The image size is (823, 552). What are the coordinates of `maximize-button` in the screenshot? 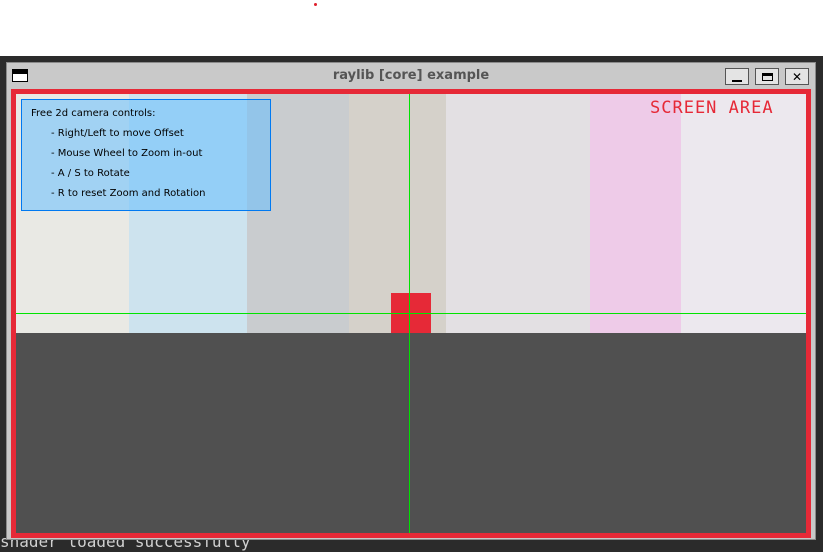 It's located at (767, 76).